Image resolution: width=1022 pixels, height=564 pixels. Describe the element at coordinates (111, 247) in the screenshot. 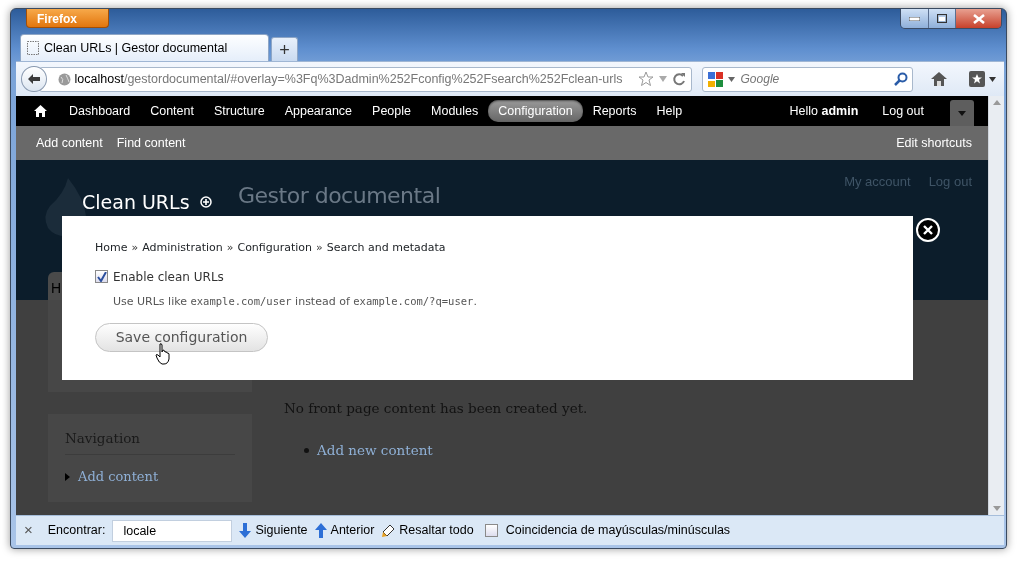

I see `breadcrumb-link: Home` at that location.